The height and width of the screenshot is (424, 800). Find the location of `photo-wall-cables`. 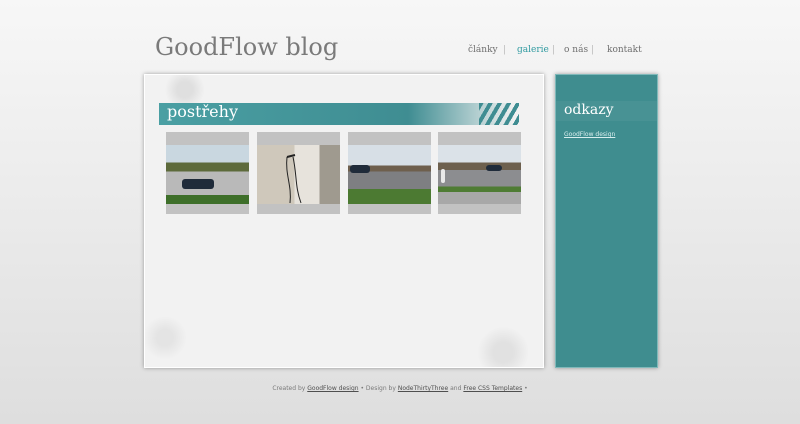

photo-wall-cables is located at coordinates (298, 174).